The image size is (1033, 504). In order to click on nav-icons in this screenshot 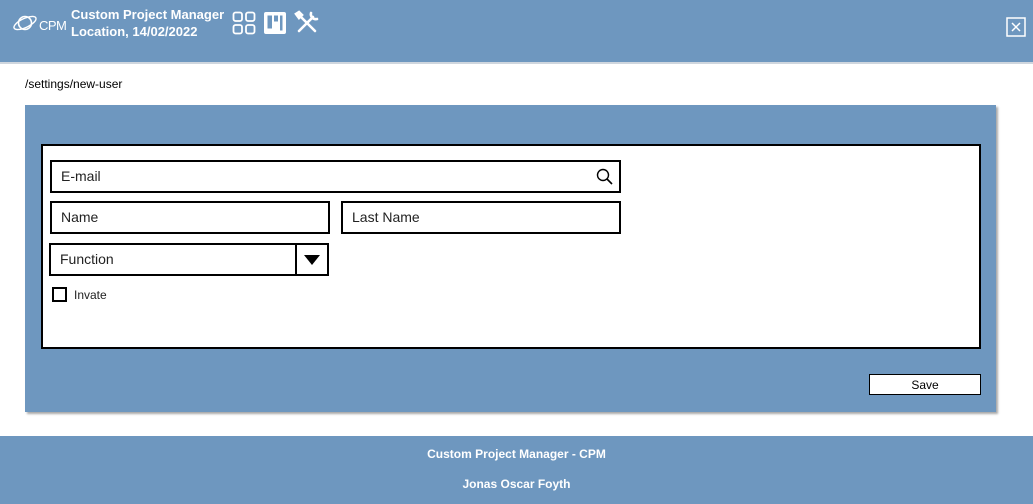, I will do `click(279, 23)`.